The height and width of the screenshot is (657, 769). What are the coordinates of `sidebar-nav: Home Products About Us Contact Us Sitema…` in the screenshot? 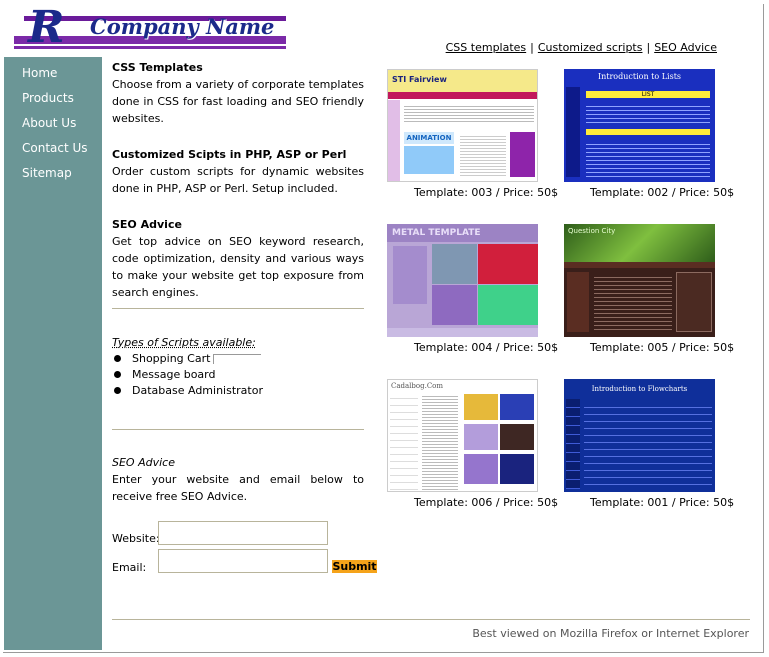 It's located at (53, 122).